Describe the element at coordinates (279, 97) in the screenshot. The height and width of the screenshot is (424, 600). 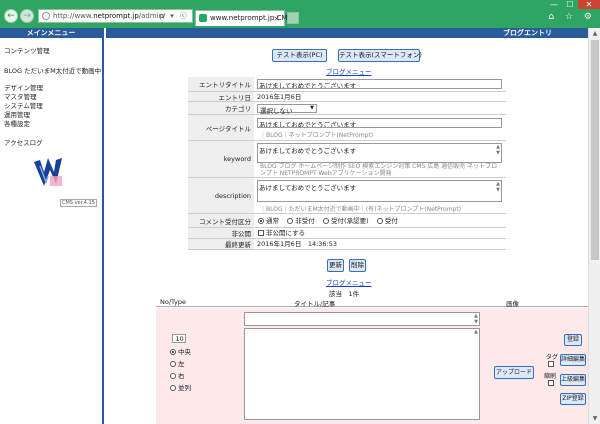
I see `entry-date-value: 2016年1月6日` at that location.